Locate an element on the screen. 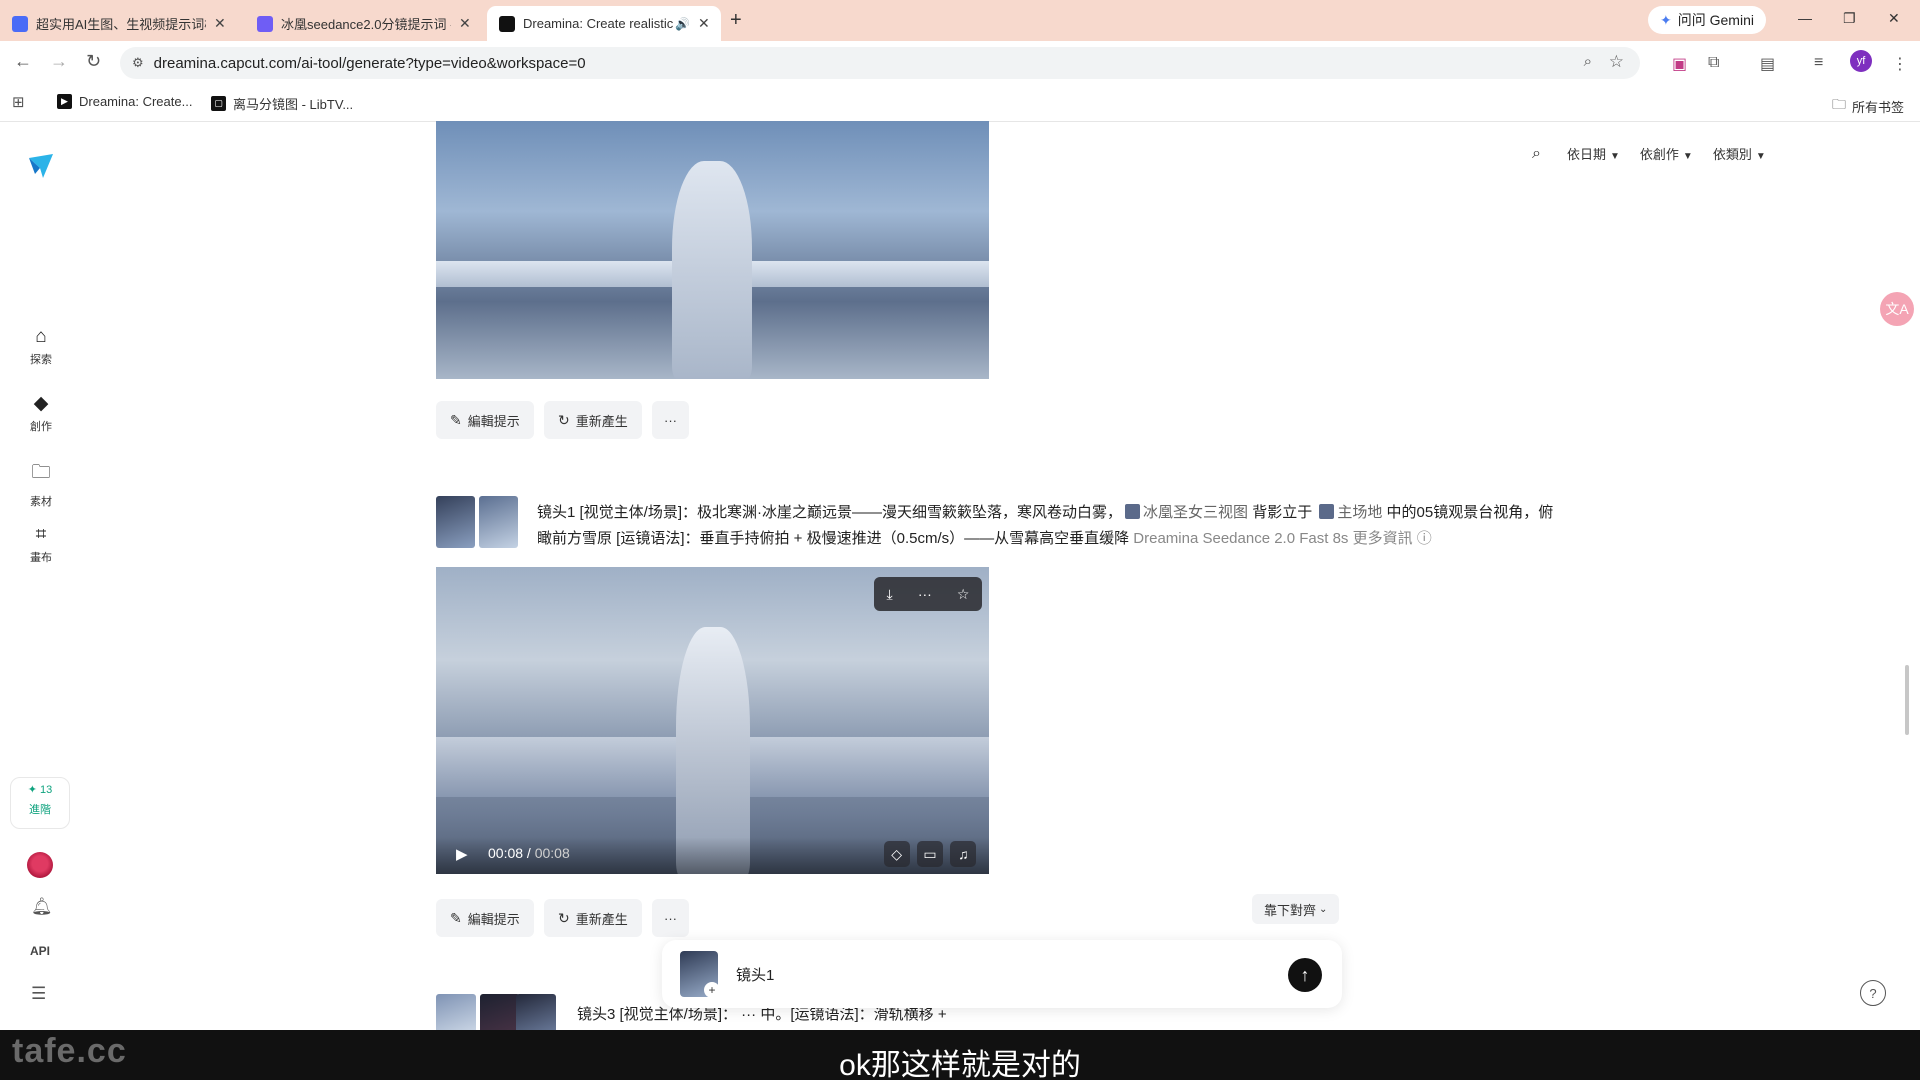 This screenshot has height=1084, width=1920. send-button: ↑ is located at coordinates (1305, 975).